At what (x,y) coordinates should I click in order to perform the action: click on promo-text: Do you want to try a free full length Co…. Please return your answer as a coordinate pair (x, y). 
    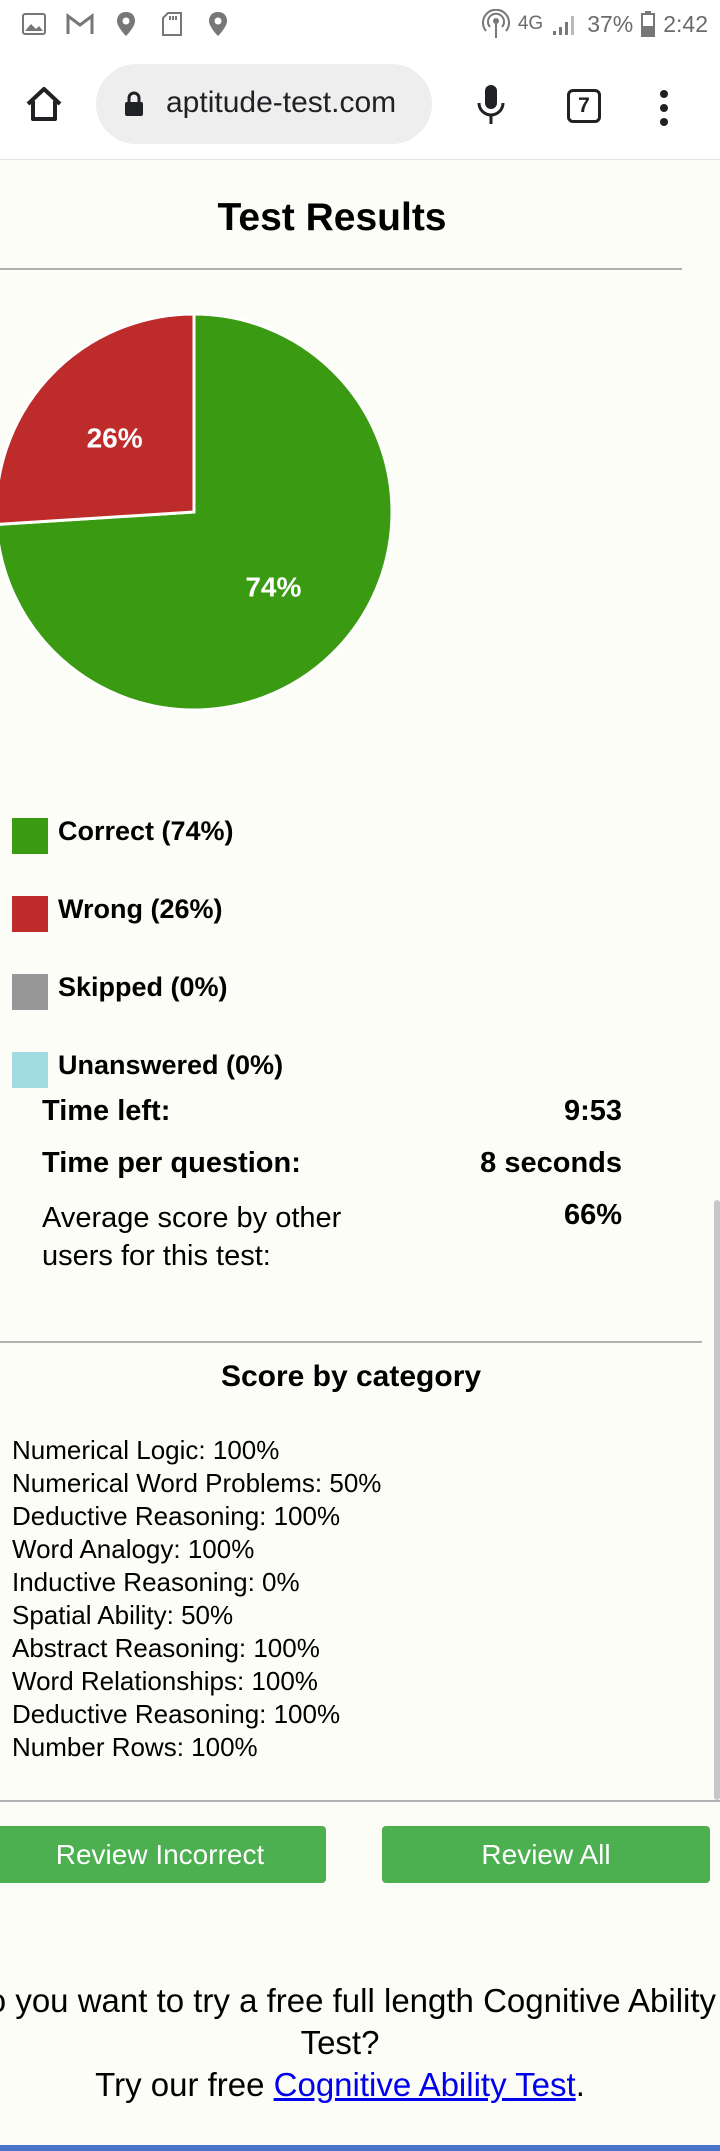
    Looking at the image, I should click on (360, 2043).